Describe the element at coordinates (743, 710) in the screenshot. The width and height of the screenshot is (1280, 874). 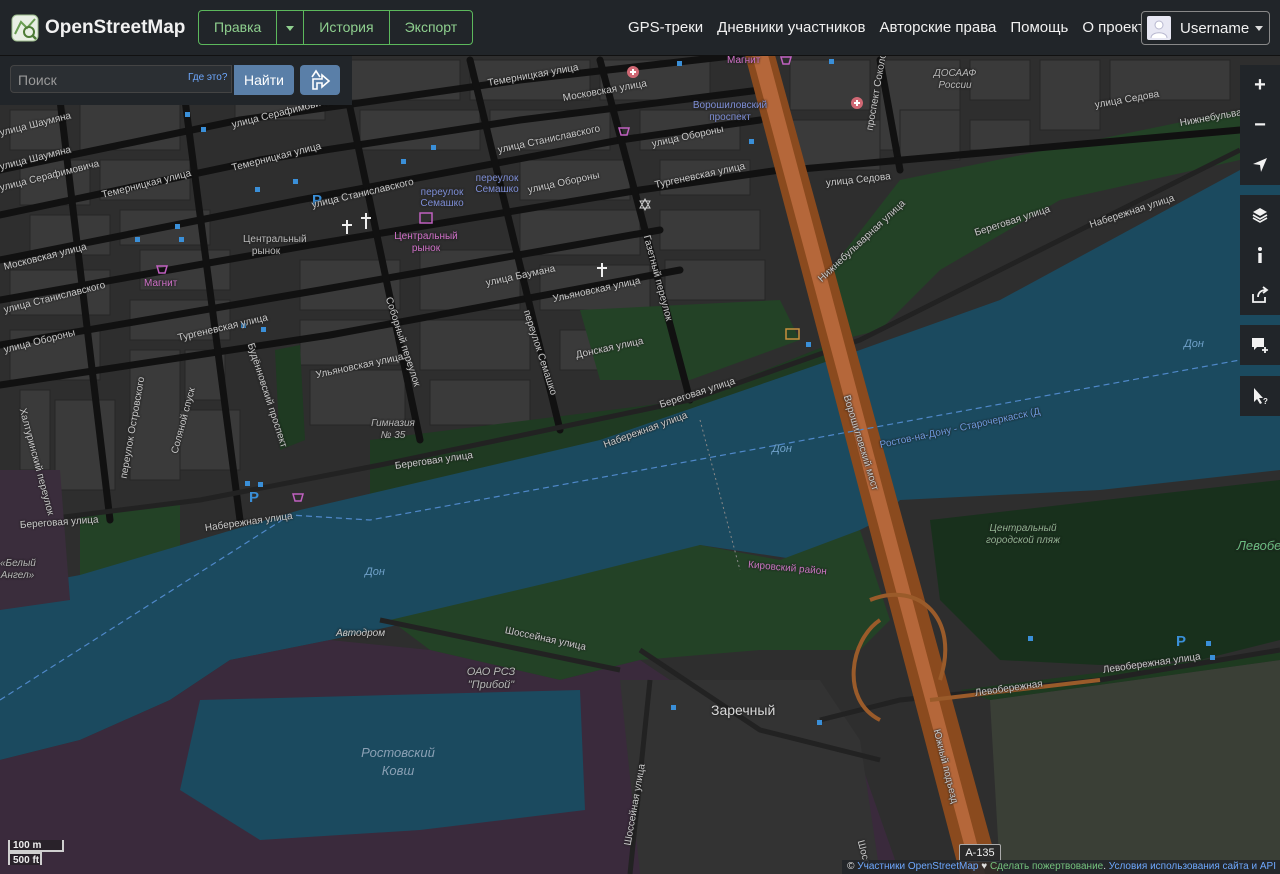
I see `place-label: Заречный` at that location.